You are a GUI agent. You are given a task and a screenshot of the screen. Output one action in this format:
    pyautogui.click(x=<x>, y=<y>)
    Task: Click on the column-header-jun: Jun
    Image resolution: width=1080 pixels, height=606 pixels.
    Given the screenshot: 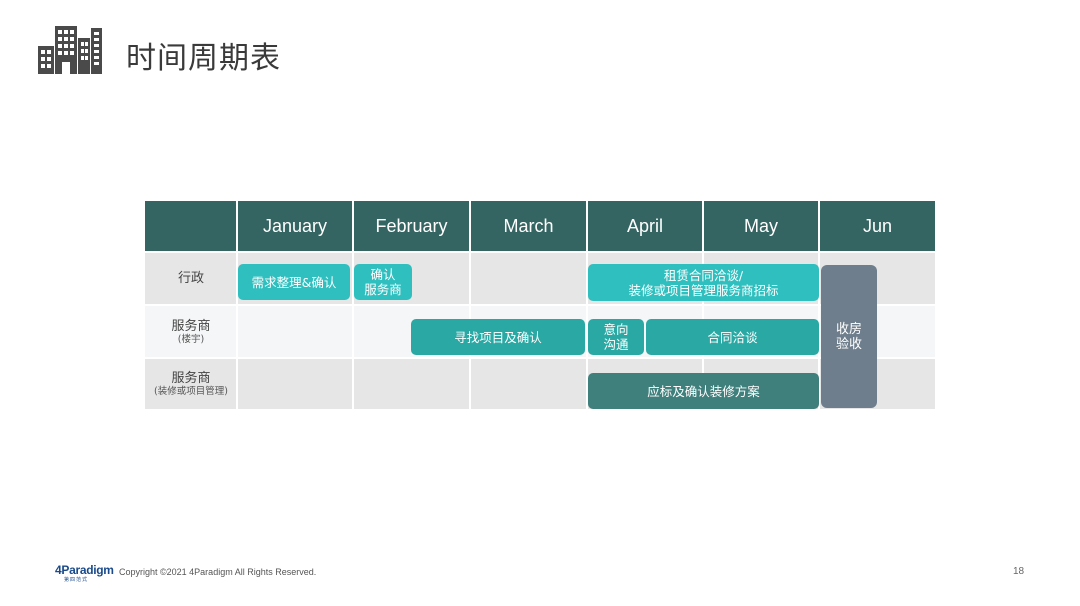 What is the action you would take?
    pyautogui.click(x=877, y=226)
    